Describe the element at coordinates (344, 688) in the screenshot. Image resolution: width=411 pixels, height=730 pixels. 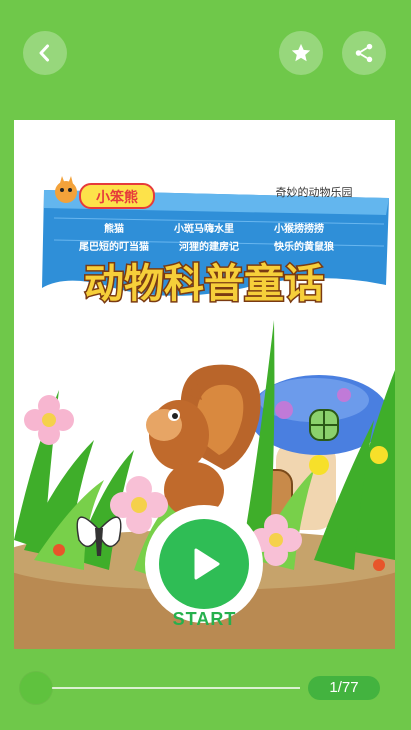
I see `page-indicator: 1/77` at that location.